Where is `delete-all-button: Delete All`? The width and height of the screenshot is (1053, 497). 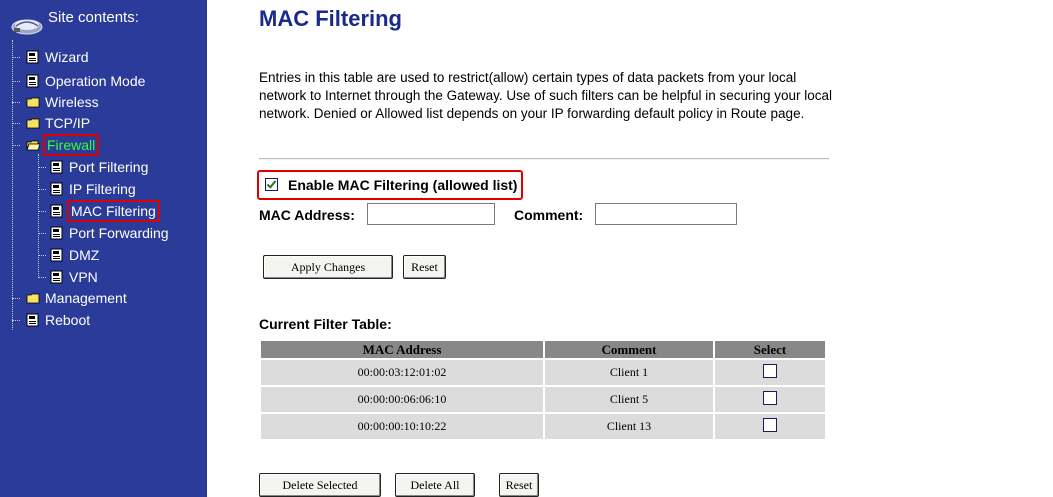 delete-all-button: Delete All is located at coordinates (435, 485).